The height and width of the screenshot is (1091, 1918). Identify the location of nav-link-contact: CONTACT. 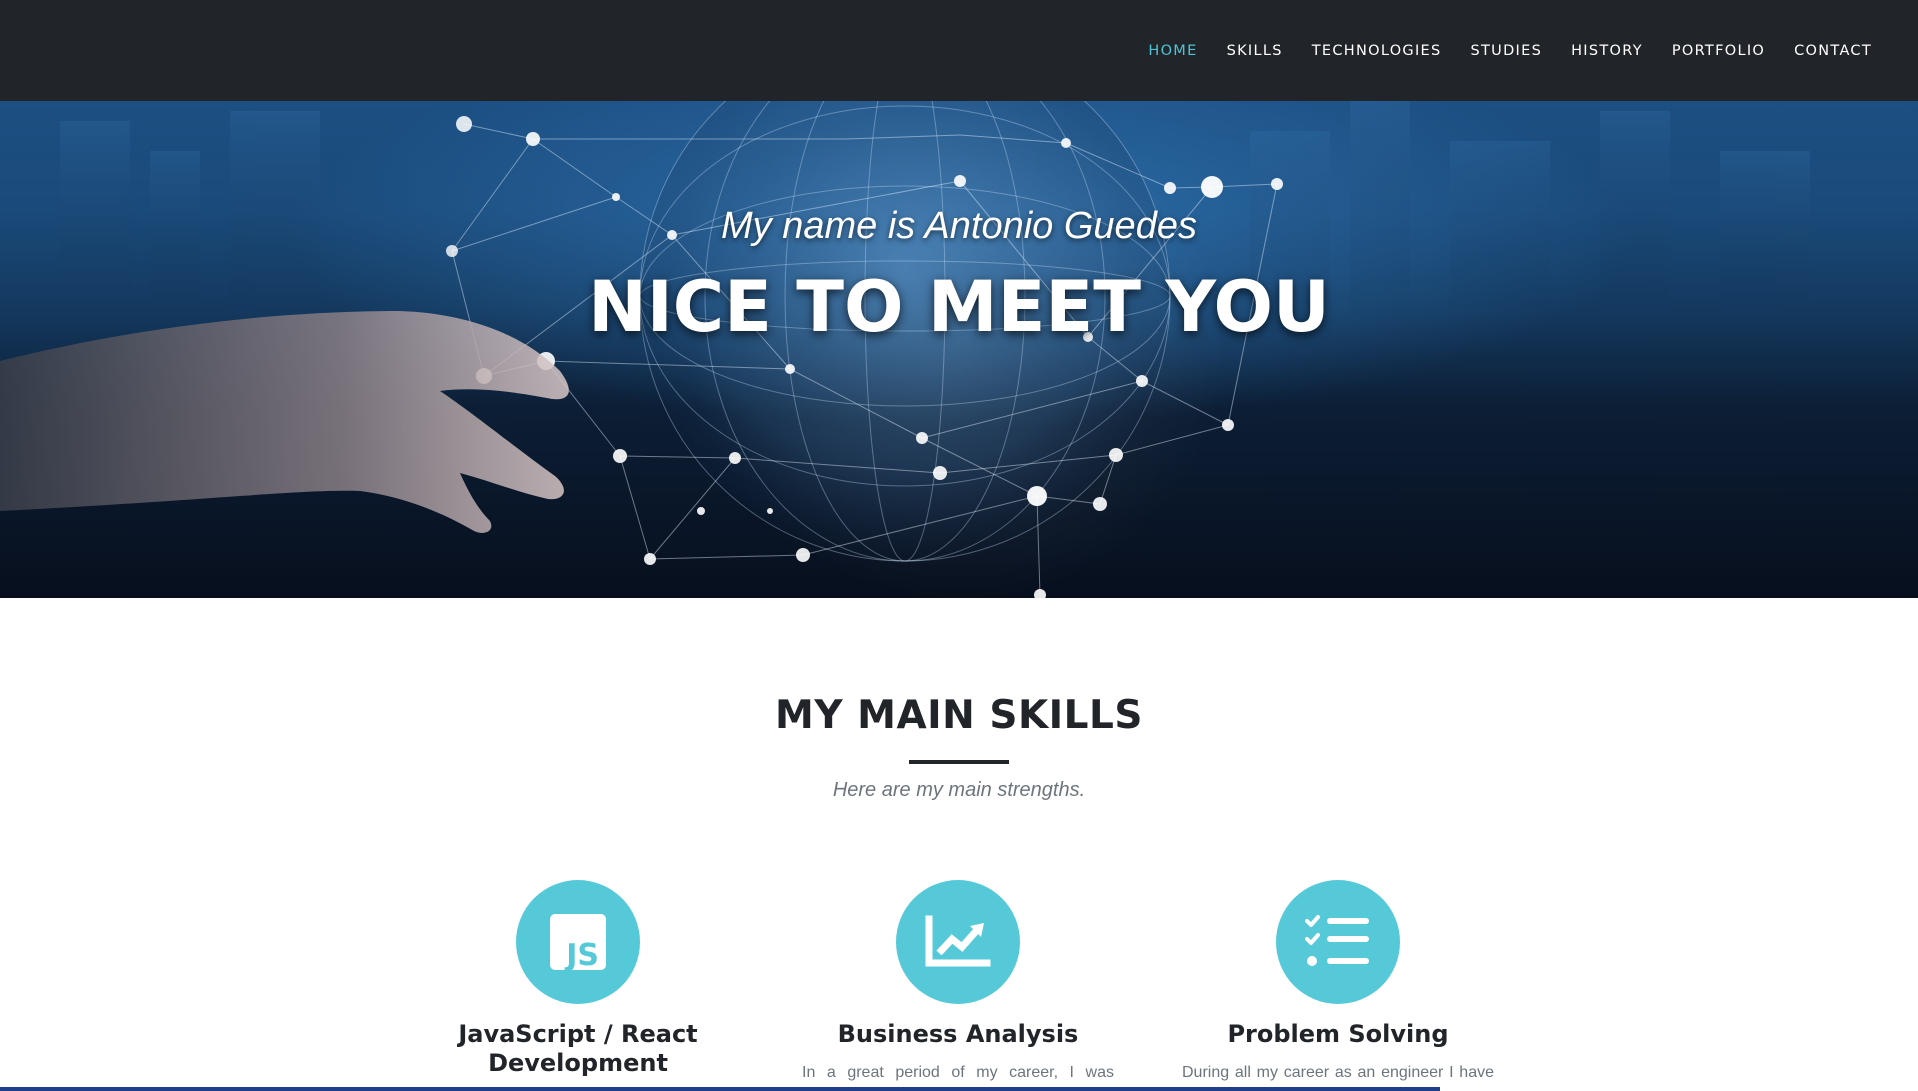
(1833, 49).